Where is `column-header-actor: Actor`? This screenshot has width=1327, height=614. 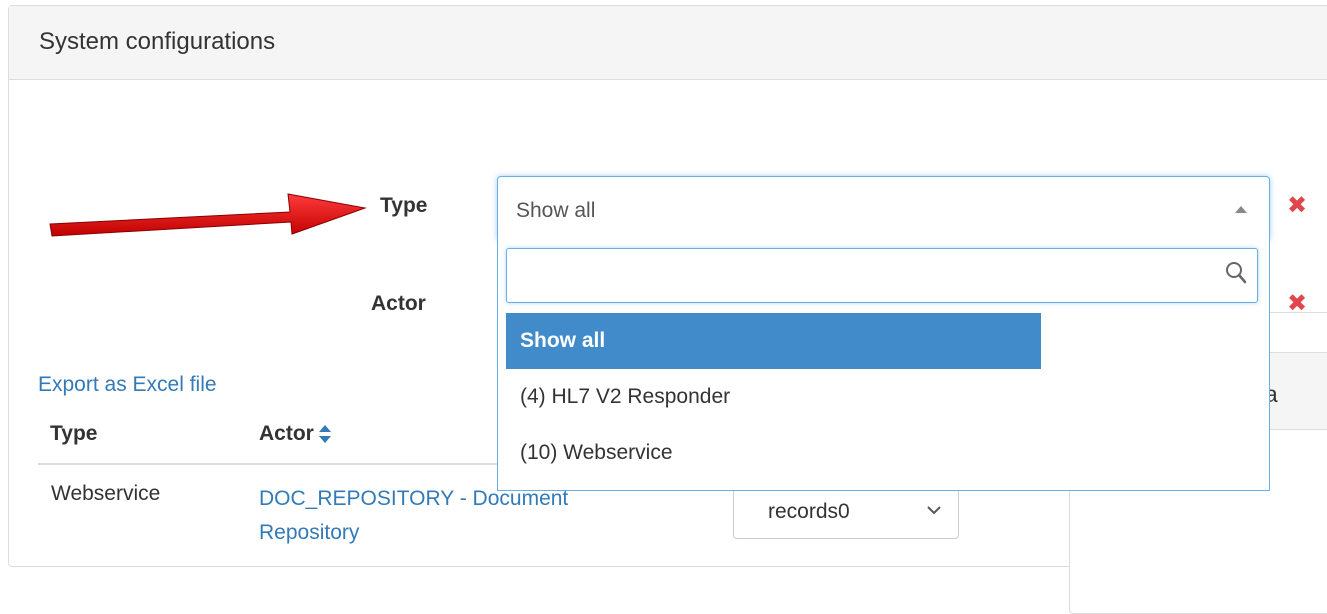
column-header-actor: Actor is located at coordinates (295, 434).